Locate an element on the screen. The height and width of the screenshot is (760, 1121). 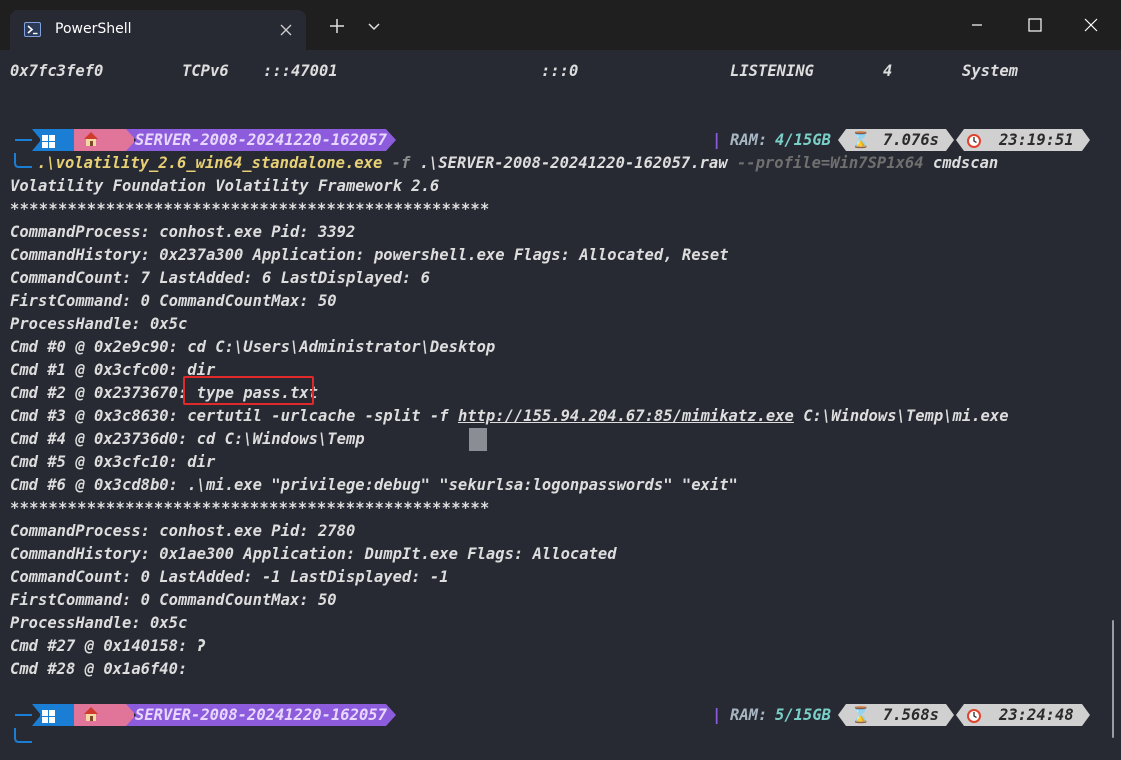
tab-powershell: PowerShell is located at coordinates (158, 30).